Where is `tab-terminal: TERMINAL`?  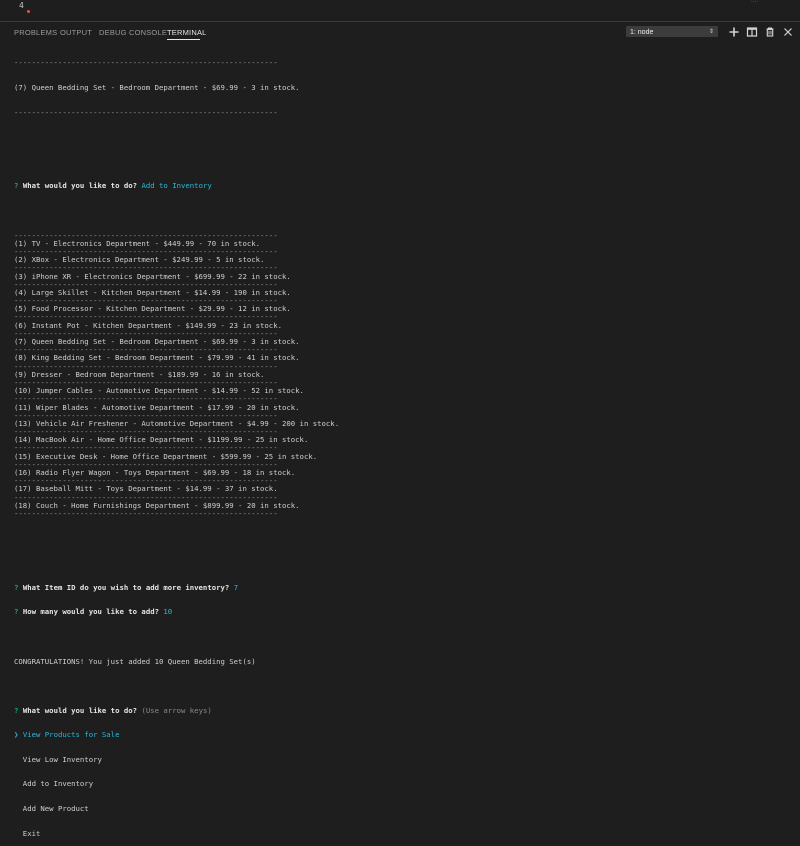 tab-terminal: TERMINAL is located at coordinates (187, 32).